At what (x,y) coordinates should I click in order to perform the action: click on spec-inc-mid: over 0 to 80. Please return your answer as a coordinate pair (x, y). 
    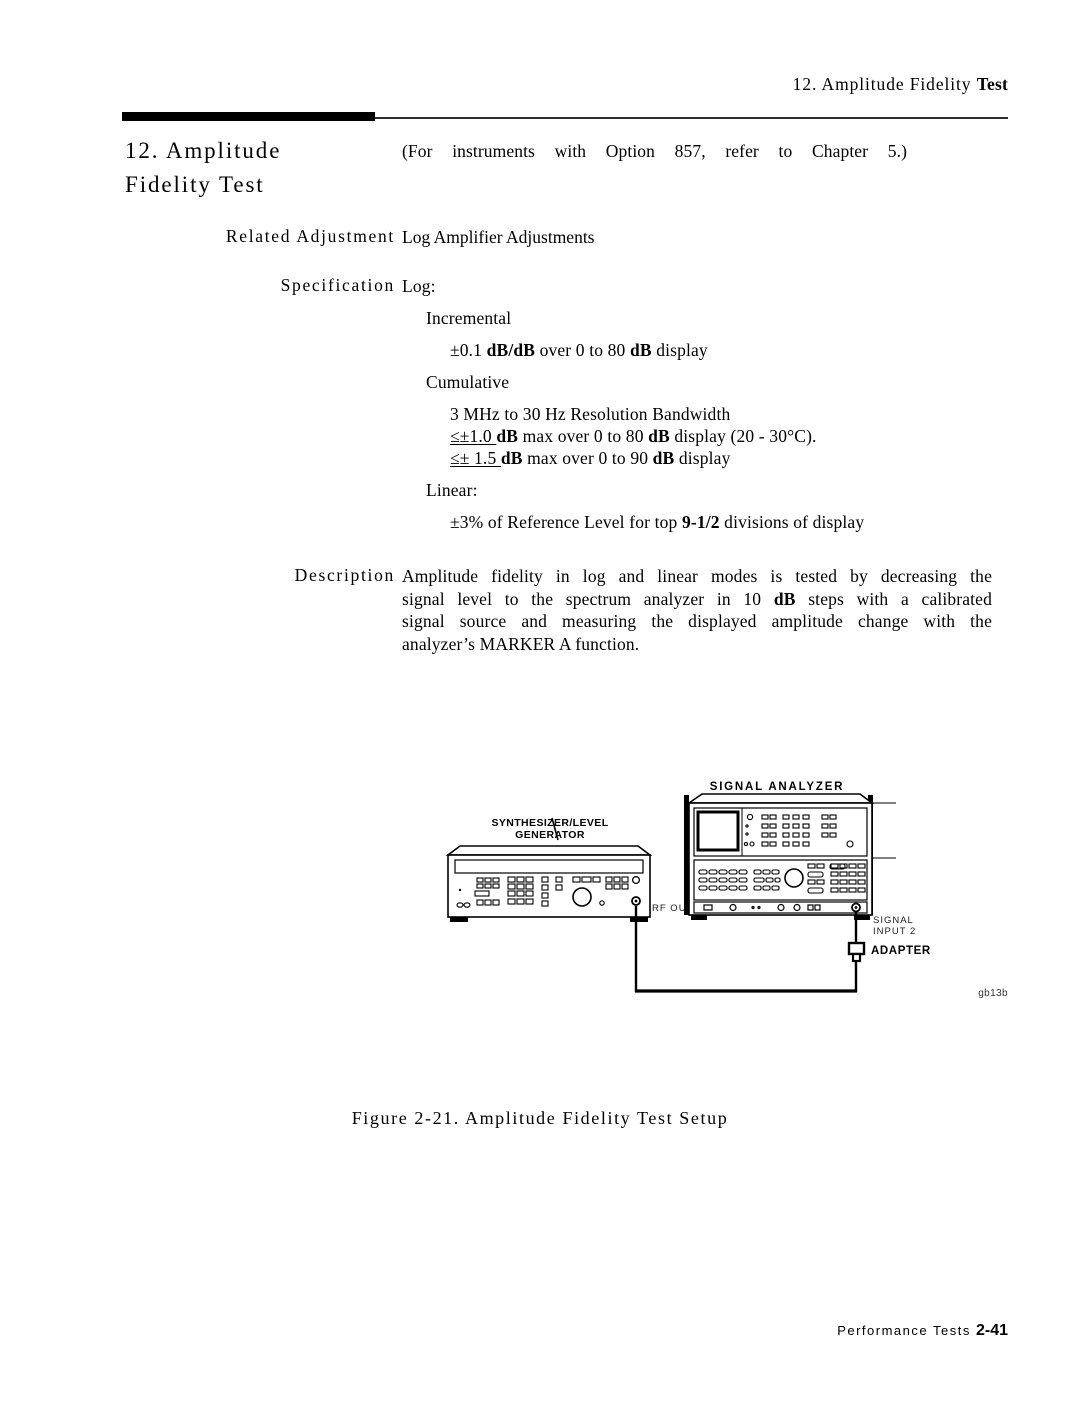
    Looking at the image, I should click on (582, 350).